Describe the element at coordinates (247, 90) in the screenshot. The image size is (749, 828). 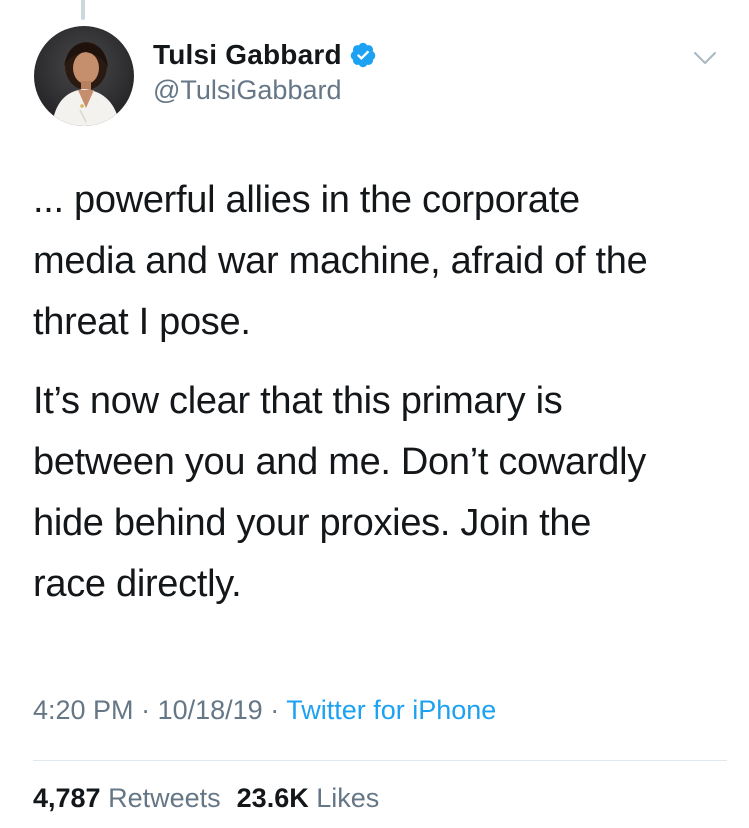
I see `author-handle: @TulsiGabbard` at that location.